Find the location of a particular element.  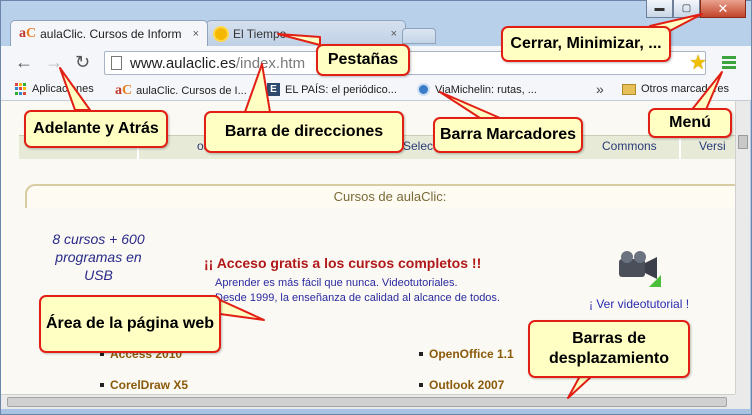

callout-navigation: Adelante y Atrás is located at coordinates (96, 129).